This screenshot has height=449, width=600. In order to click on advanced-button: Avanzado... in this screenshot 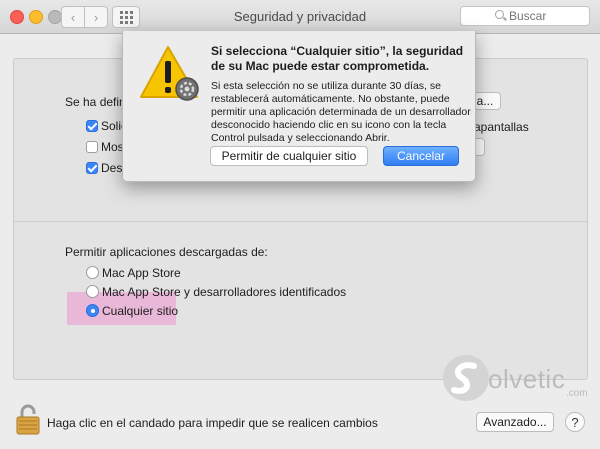, I will do `click(515, 422)`.